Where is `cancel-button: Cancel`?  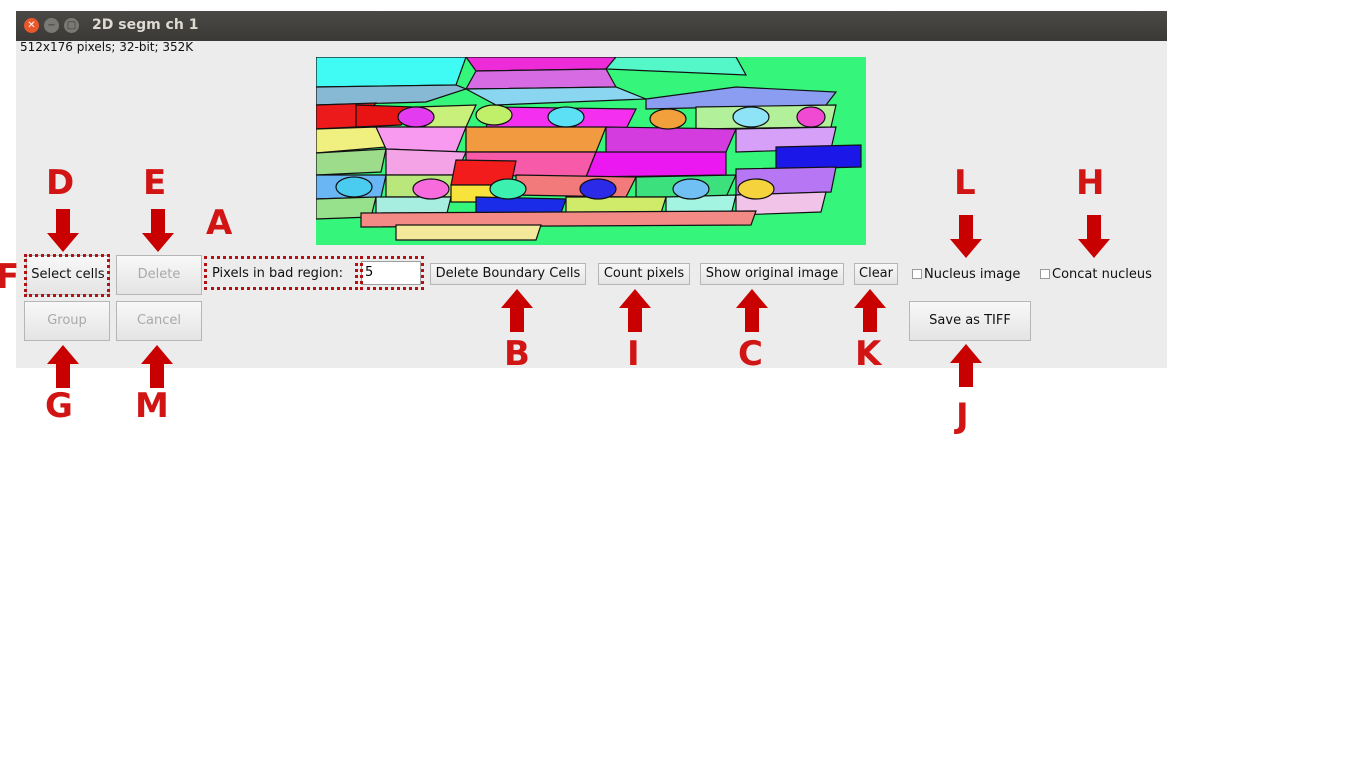
cancel-button: Cancel is located at coordinates (159, 321).